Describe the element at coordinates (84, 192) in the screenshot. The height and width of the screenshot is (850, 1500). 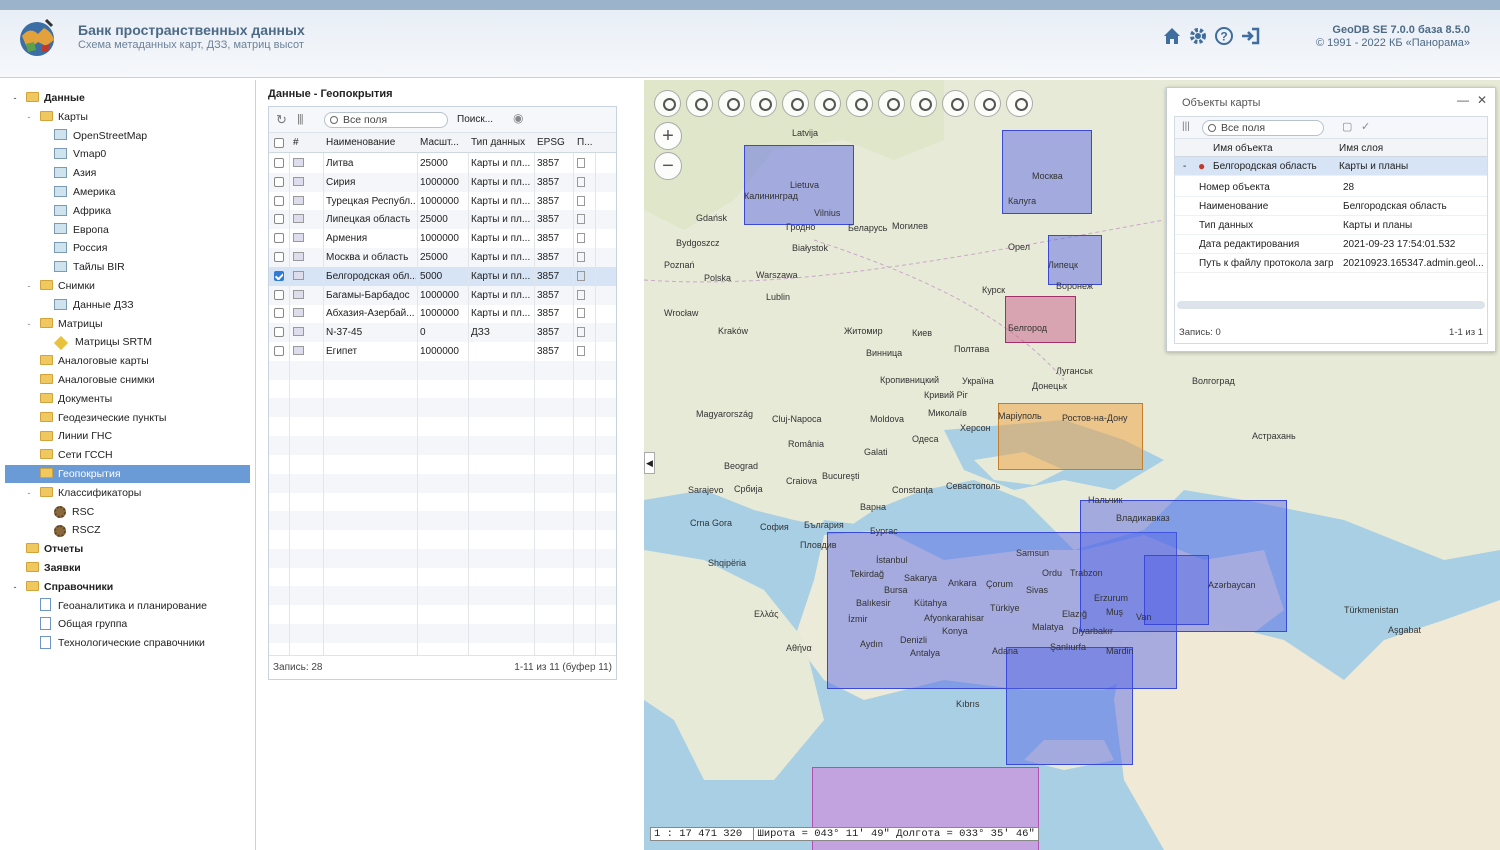
I see `tree-item: Америка` at that location.